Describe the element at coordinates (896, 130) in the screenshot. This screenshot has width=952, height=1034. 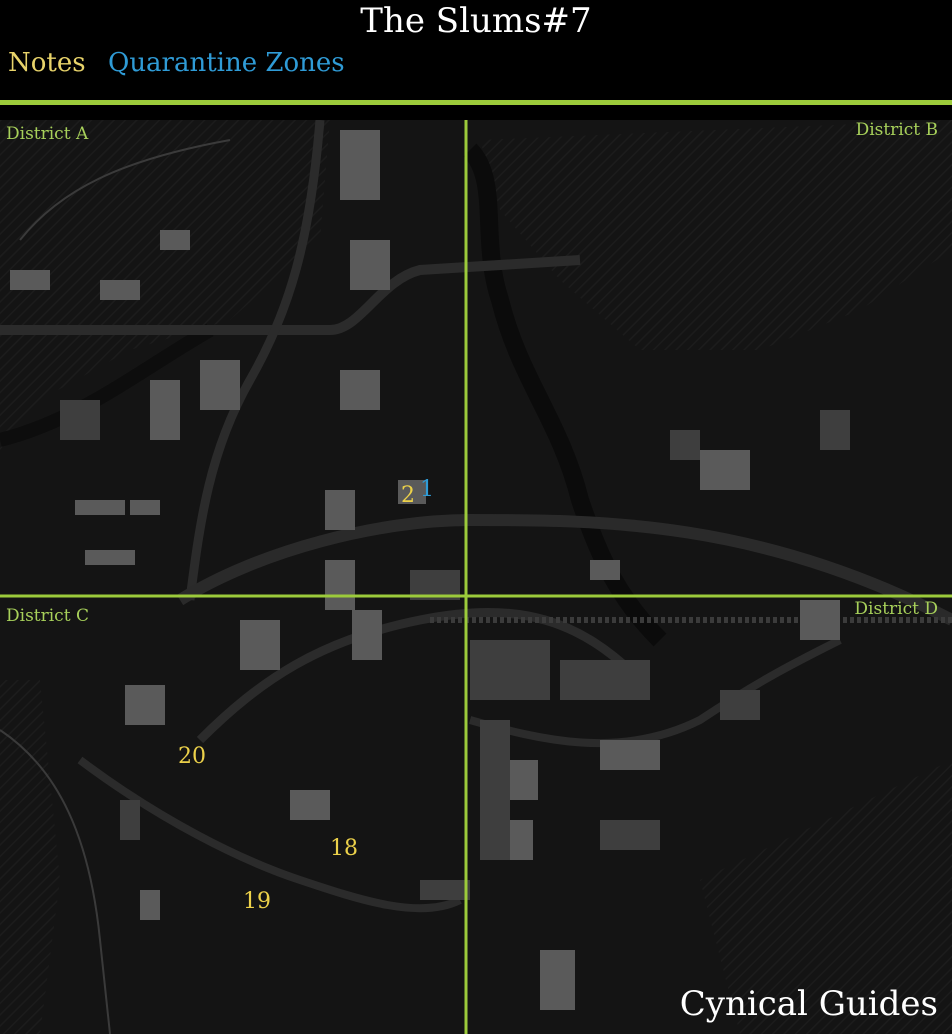
I see `district-b-label: District B` at that location.